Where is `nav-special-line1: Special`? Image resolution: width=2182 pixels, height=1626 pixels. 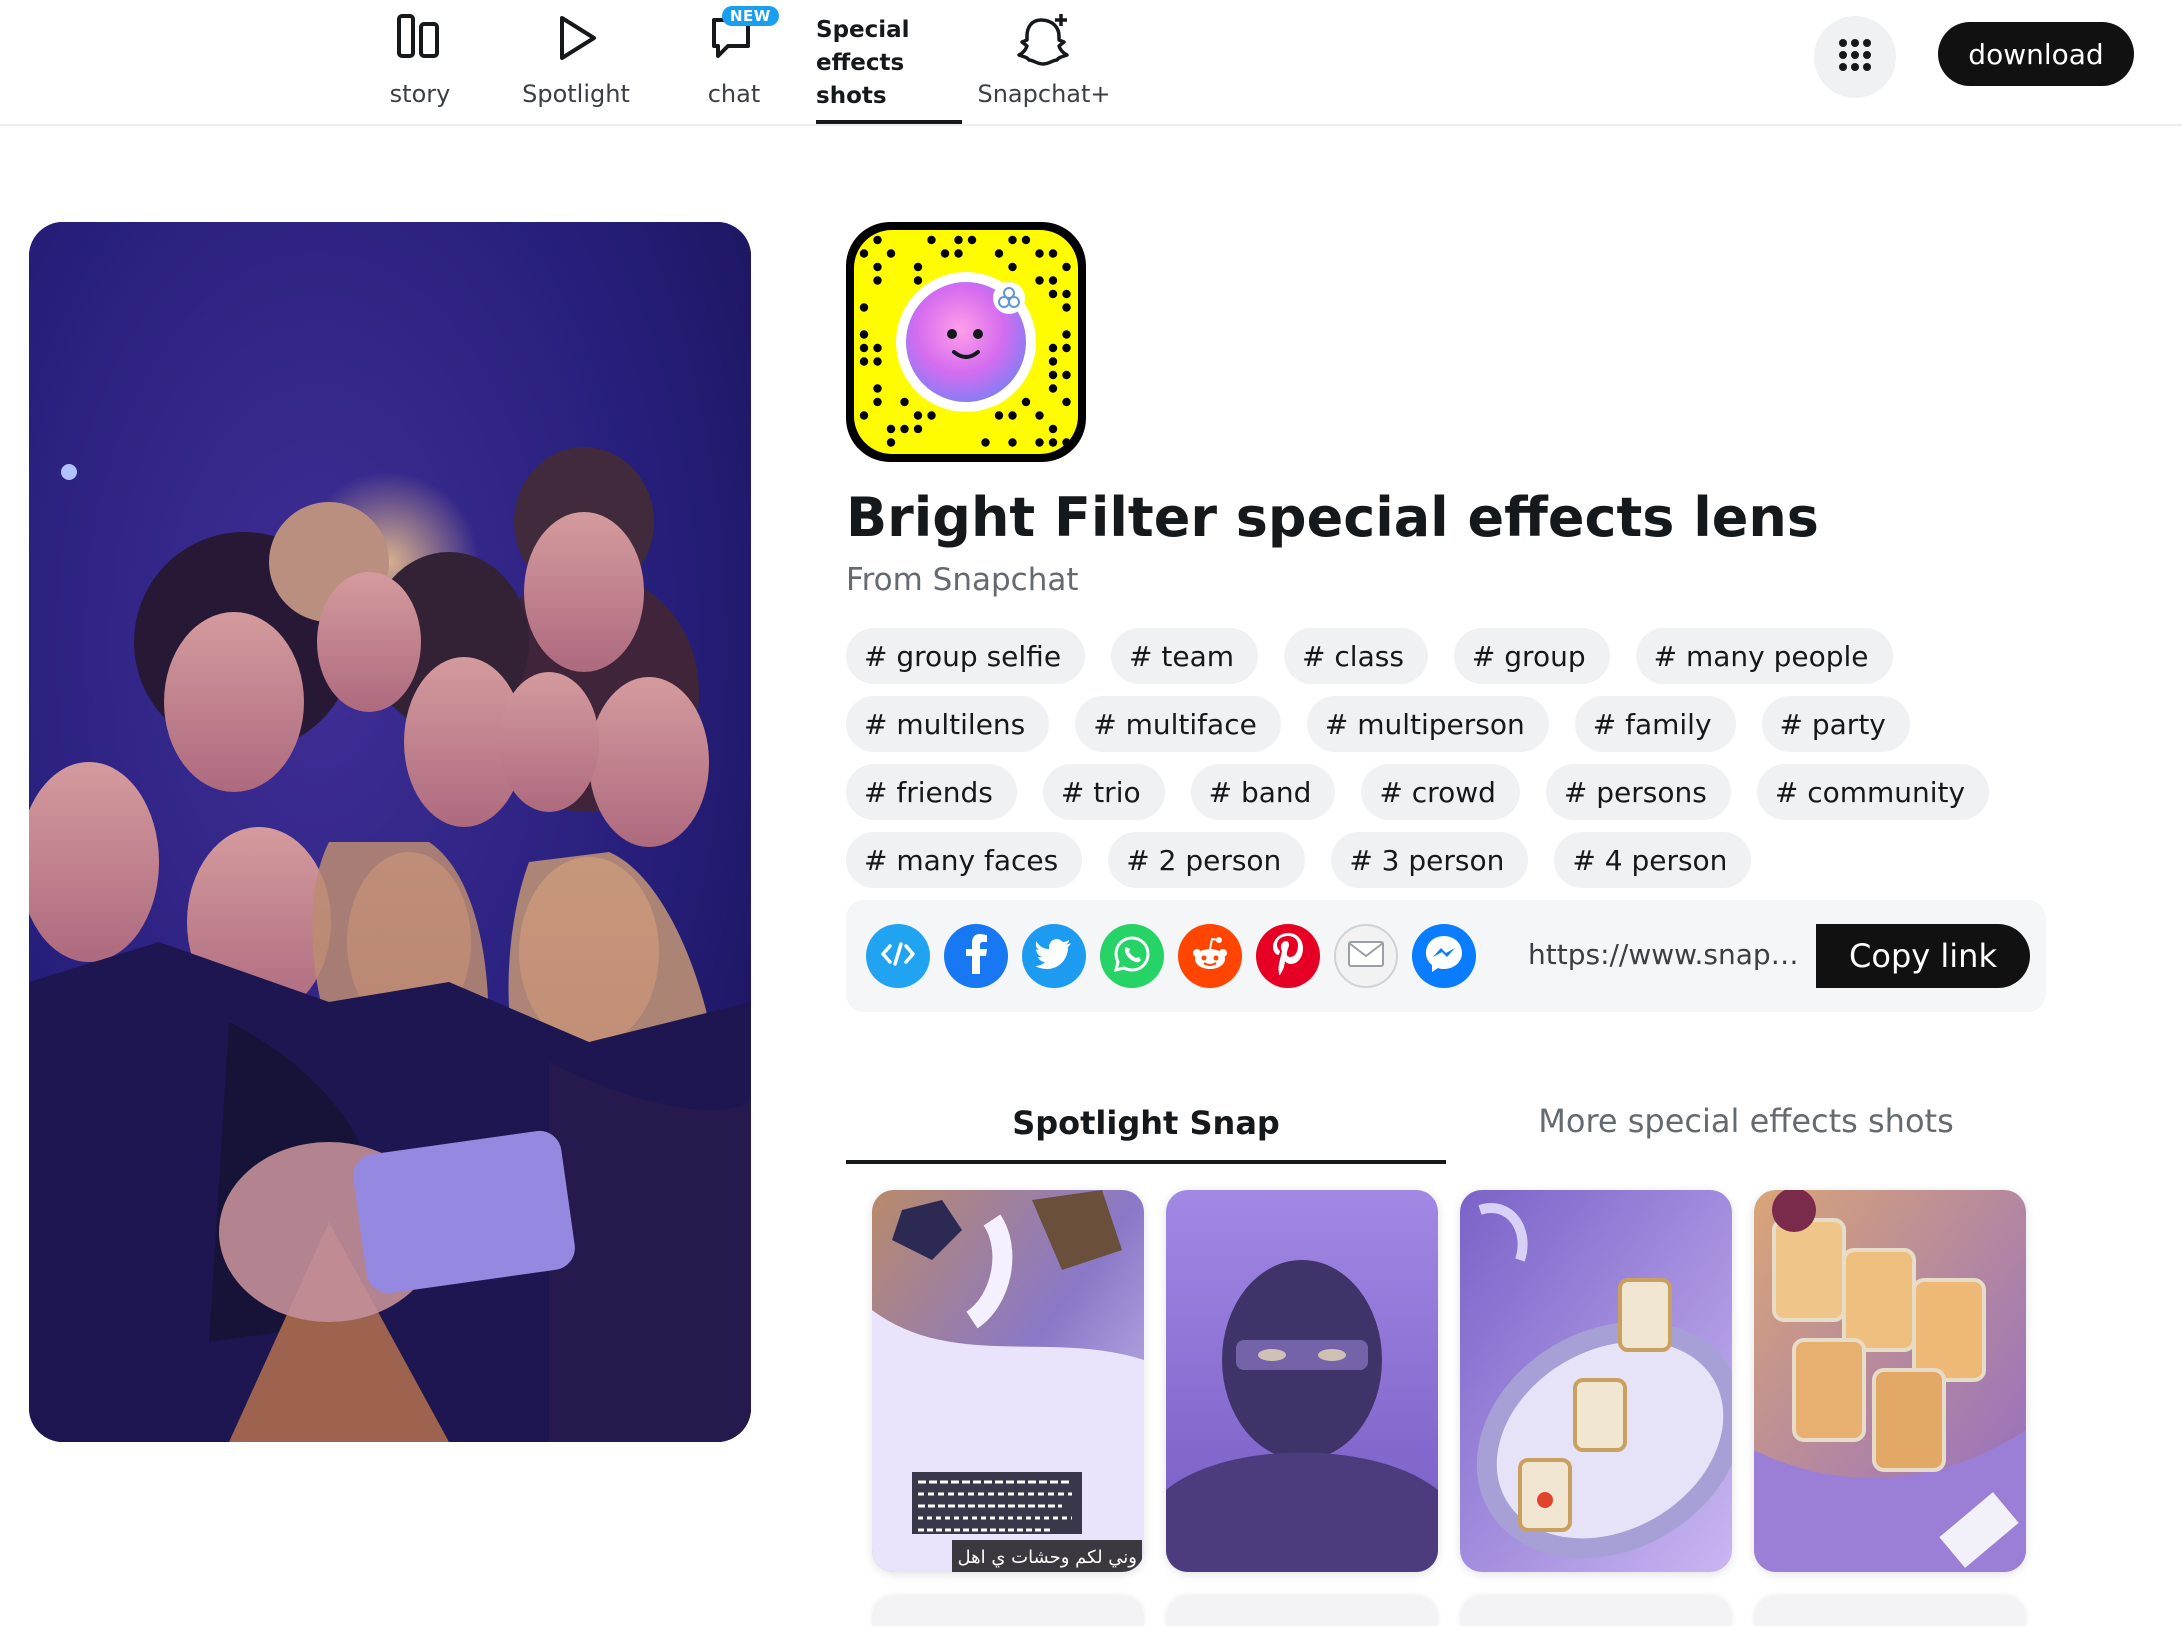 nav-special-line1: Special is located at coordinates (863, 30).